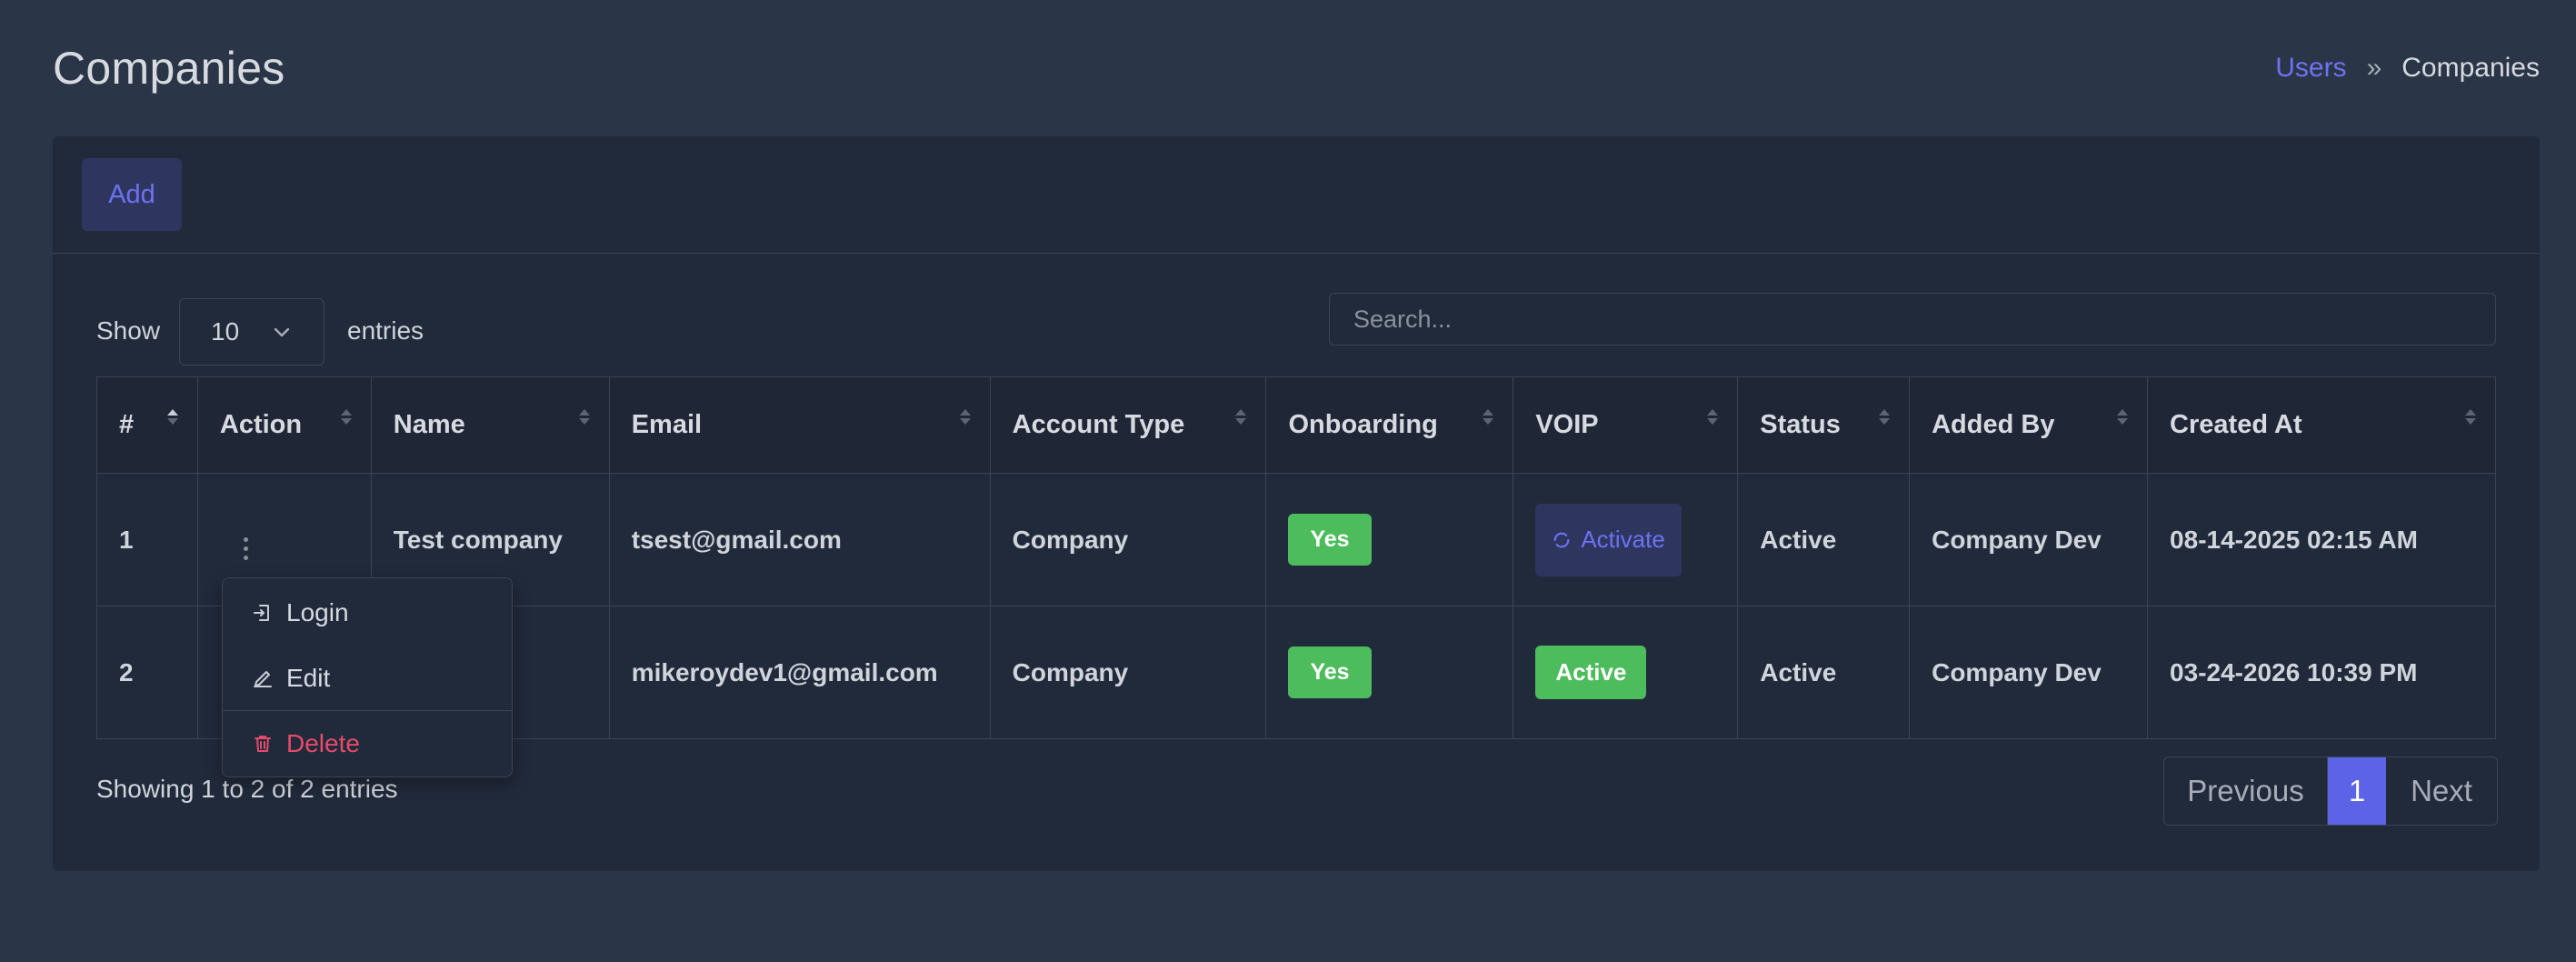  What do you see at coordinates (282, 332) in the screenshot?
I see `chevron-down-icon` at bounding box center [282, 332].